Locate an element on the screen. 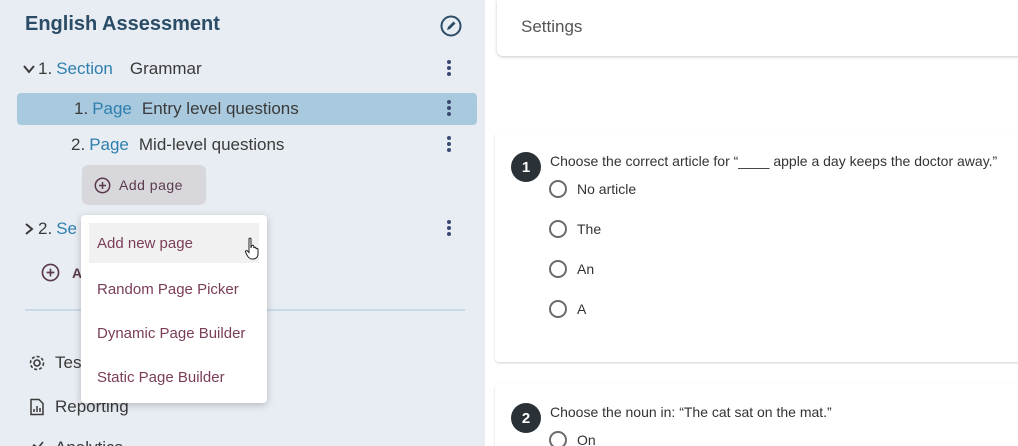  answer-option: A is located at coordinates (567, 309).